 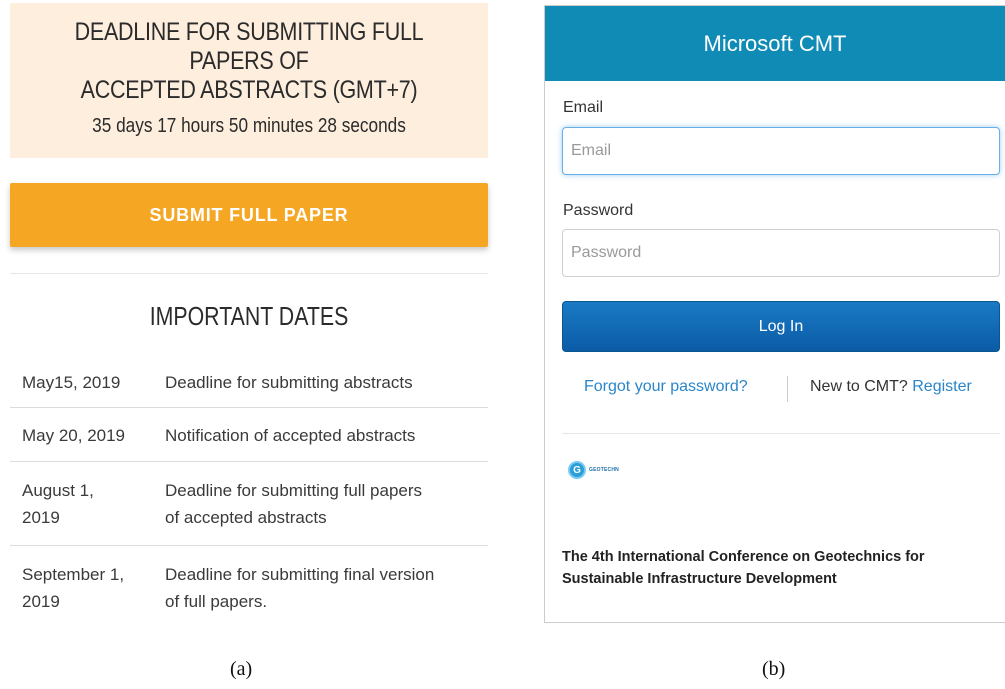 What do you see at coordinates (942, 386) in the screenshot?
I see `register-link: Register` at bounding box center [942, 386].